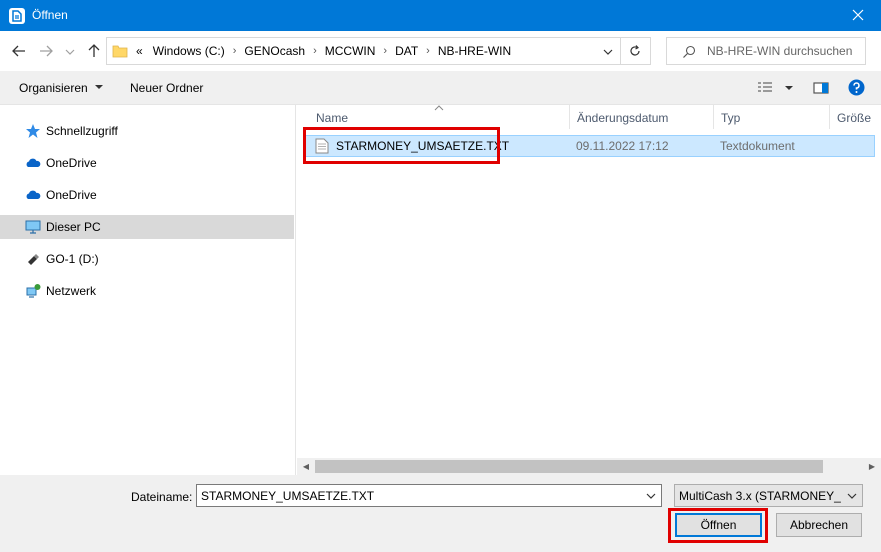 Image resolution: width=881 pixels, height=552 pixels. I want to click on arrow-right-icon, so click(46, 51).